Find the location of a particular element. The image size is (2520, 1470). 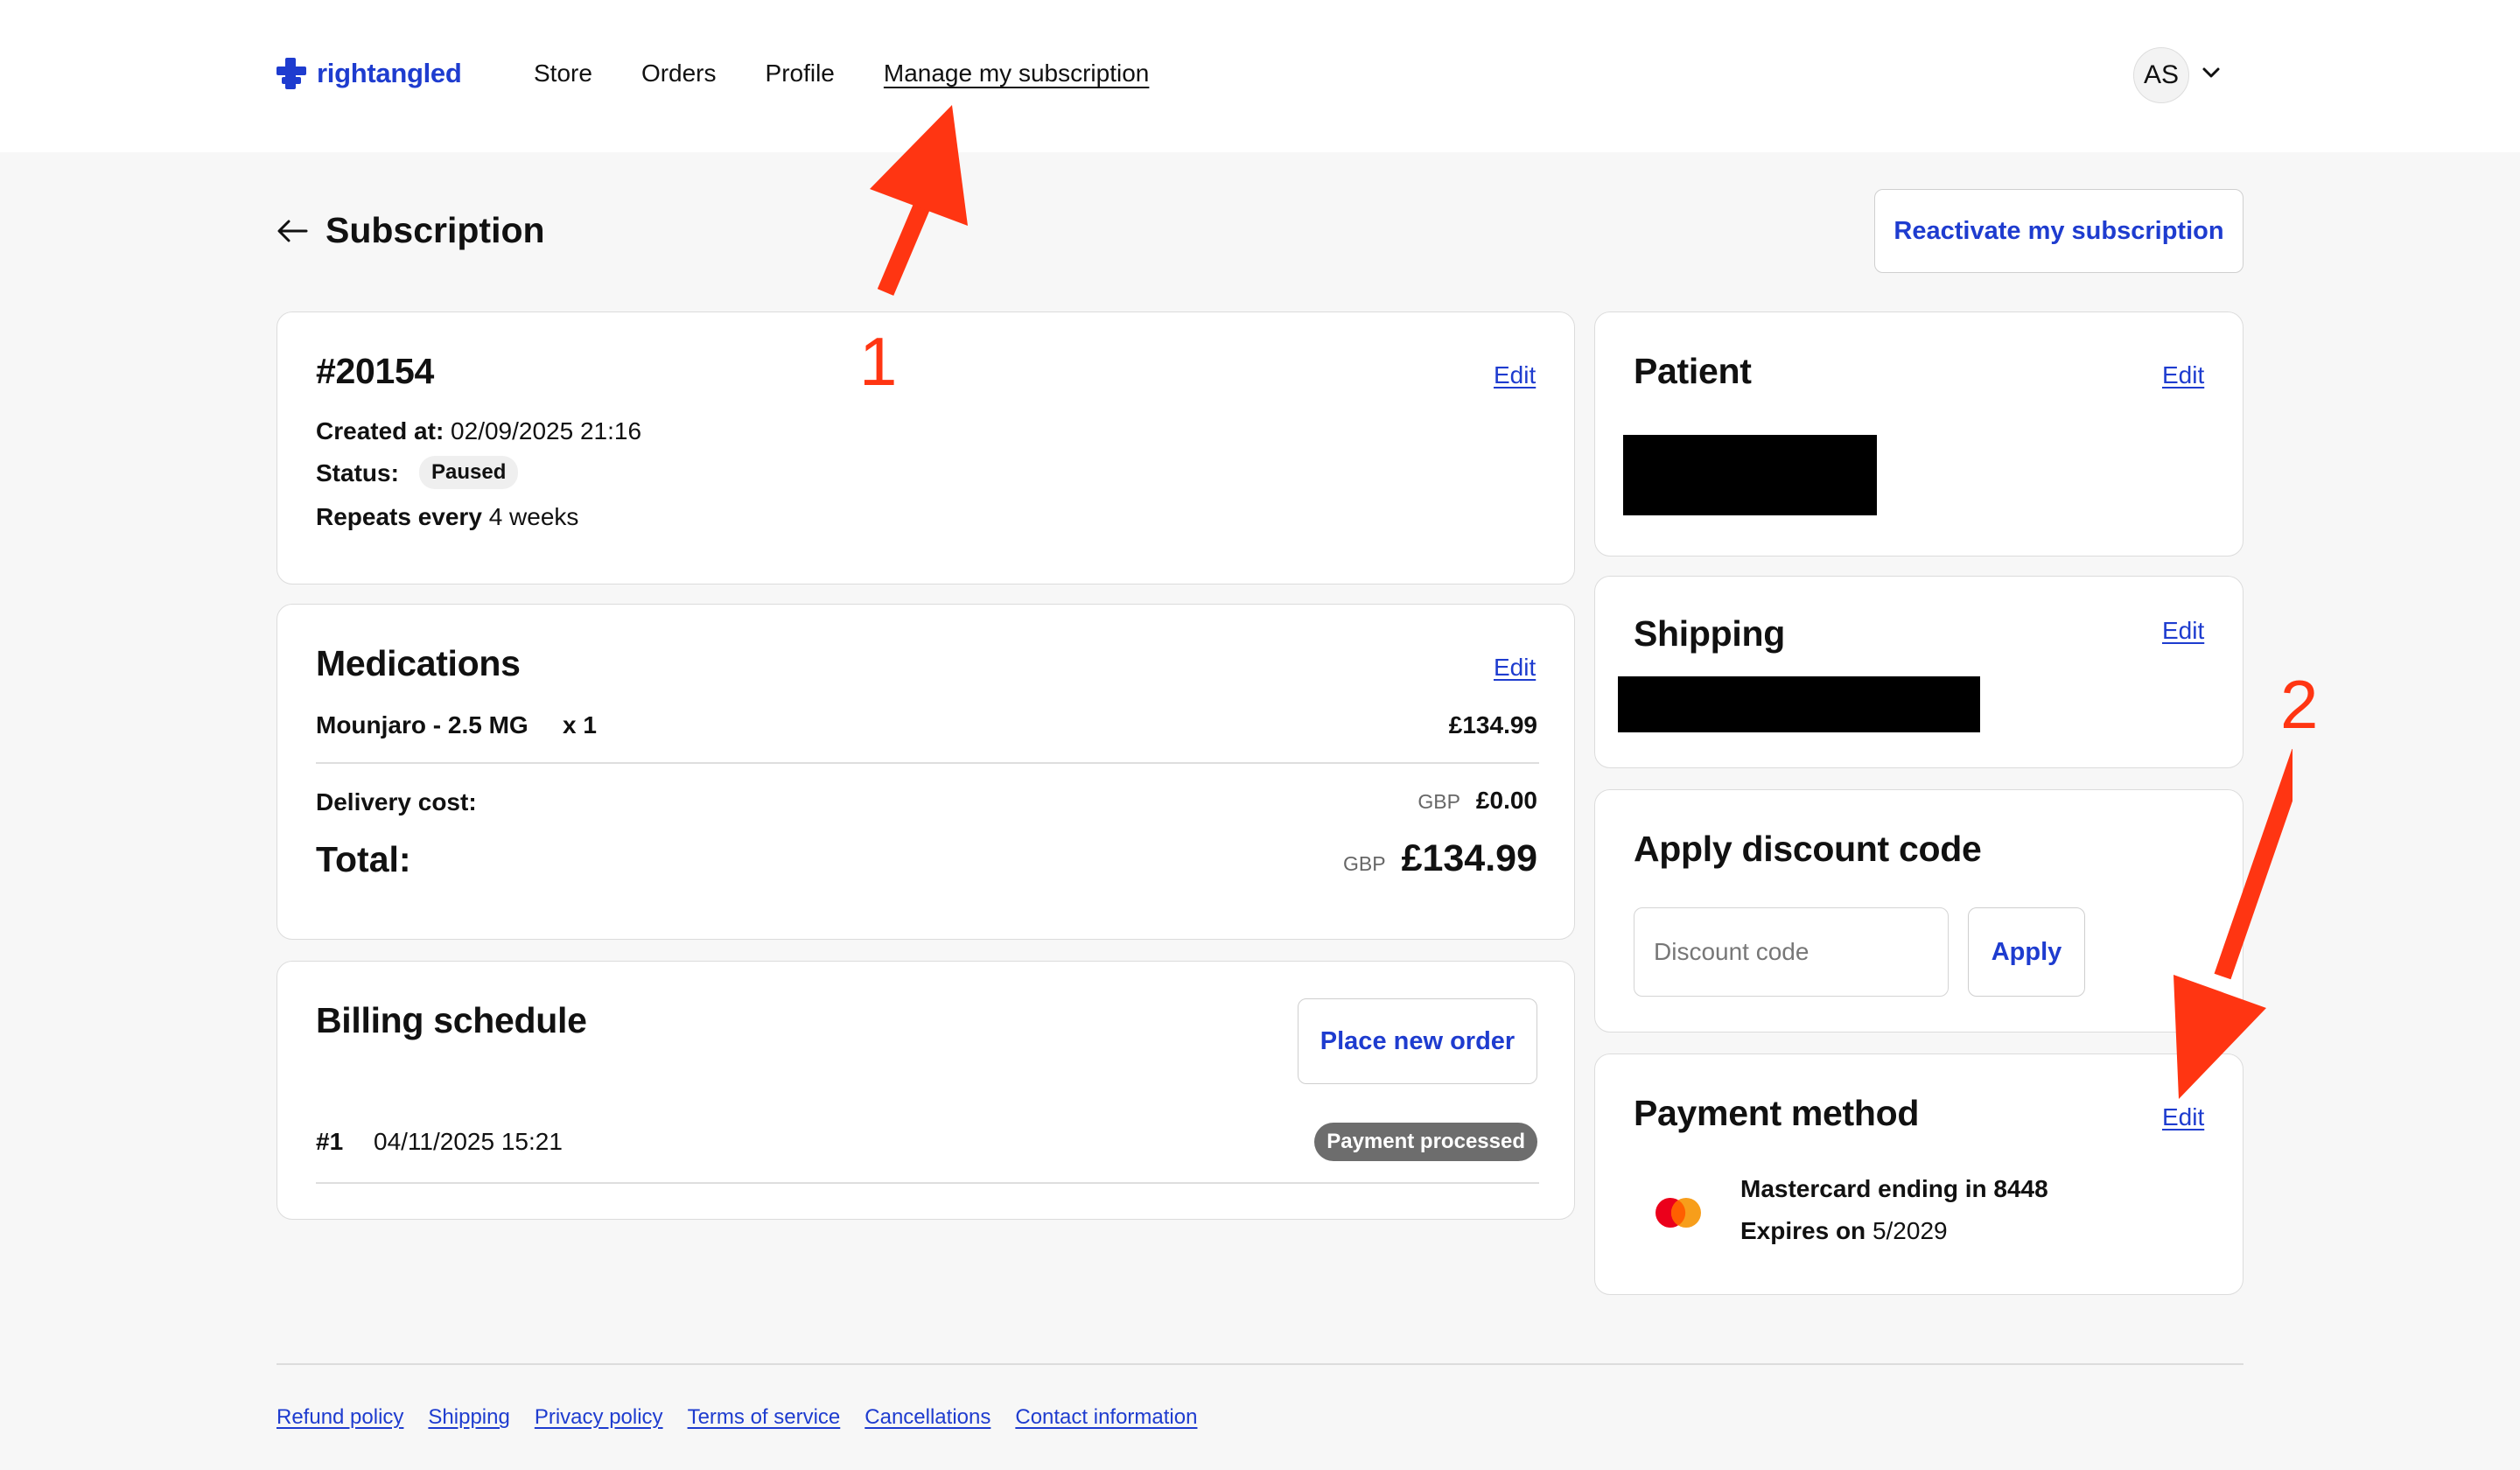

repeats-value: 4 weeks is located at coordinates (533, 516).